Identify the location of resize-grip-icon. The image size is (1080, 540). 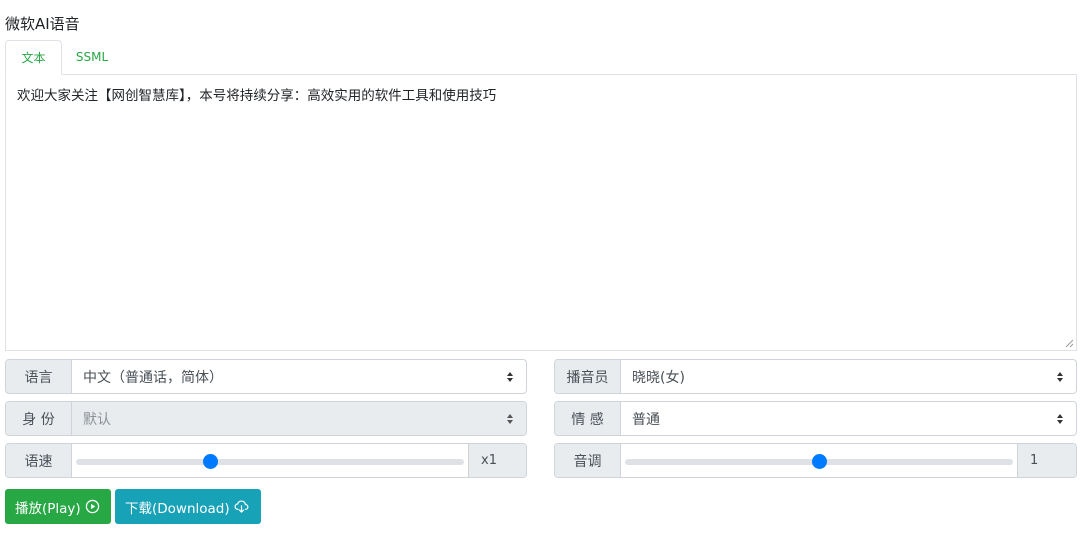
(1069, 343).